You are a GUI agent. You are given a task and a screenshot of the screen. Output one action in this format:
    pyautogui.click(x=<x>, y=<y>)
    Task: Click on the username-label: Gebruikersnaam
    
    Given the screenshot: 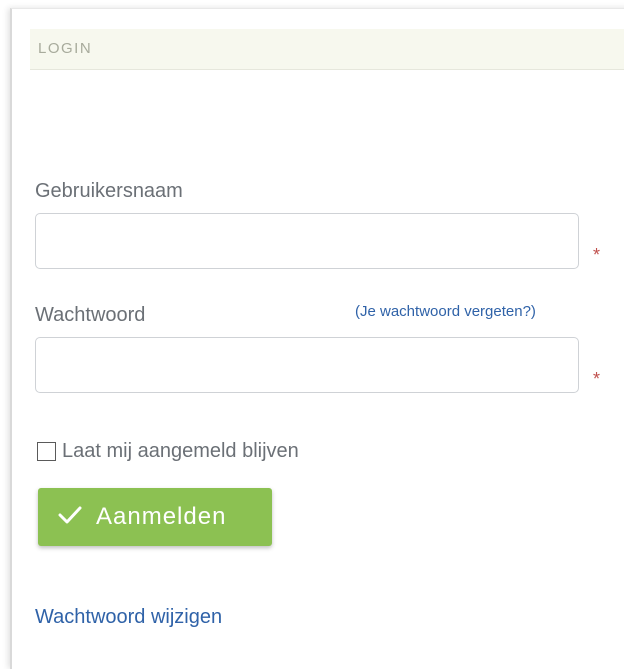 What is the action you would take?
    pyautogui.click(x=109, y=191)
    